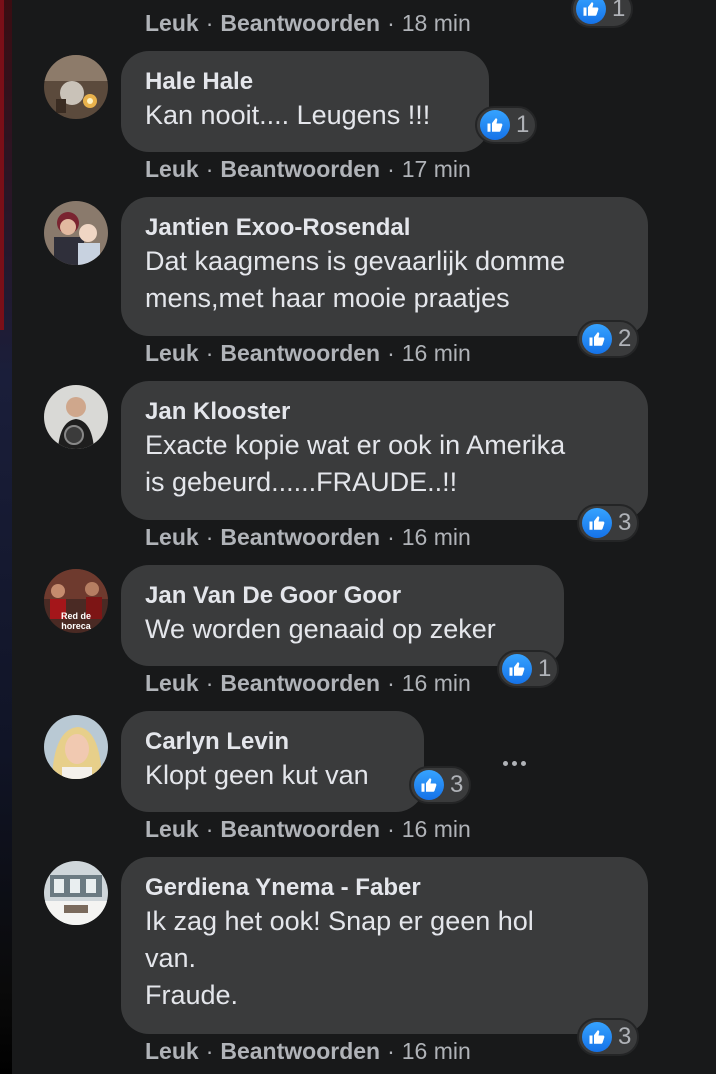 The width and height of the screenshot is (716, 1074). I want to click on comment-bubble: Hale Hale Kan nooit.... Leugens !!!, so click(305, 101).